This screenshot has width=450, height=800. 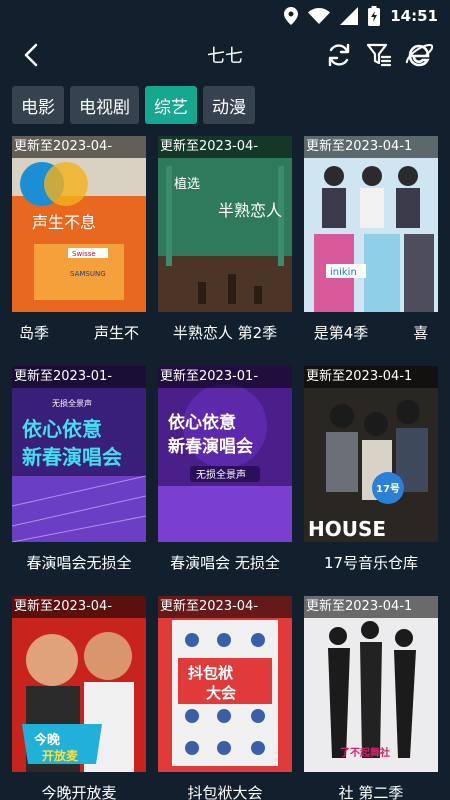 I want to click on battery-icon, so click(x=374, y=16).